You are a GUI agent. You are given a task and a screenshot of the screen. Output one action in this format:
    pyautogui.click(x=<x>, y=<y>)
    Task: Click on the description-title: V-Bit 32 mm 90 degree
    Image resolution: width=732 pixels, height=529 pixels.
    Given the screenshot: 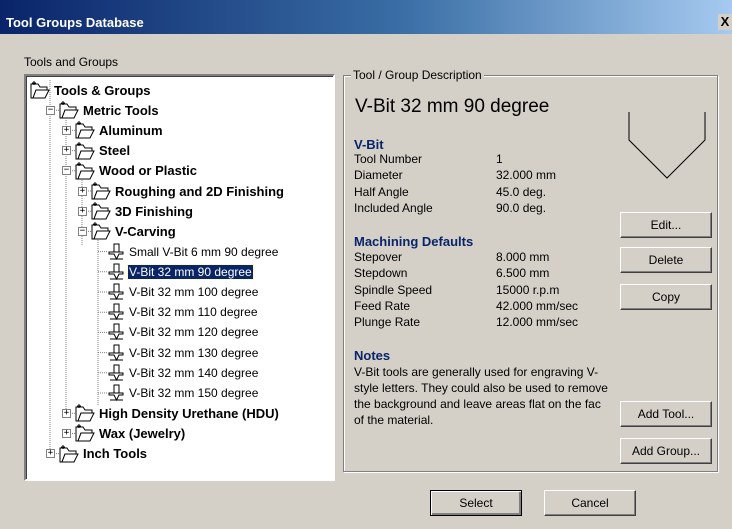 What is the action you would take?
    pyautogui.click(x=452, y=106)
    